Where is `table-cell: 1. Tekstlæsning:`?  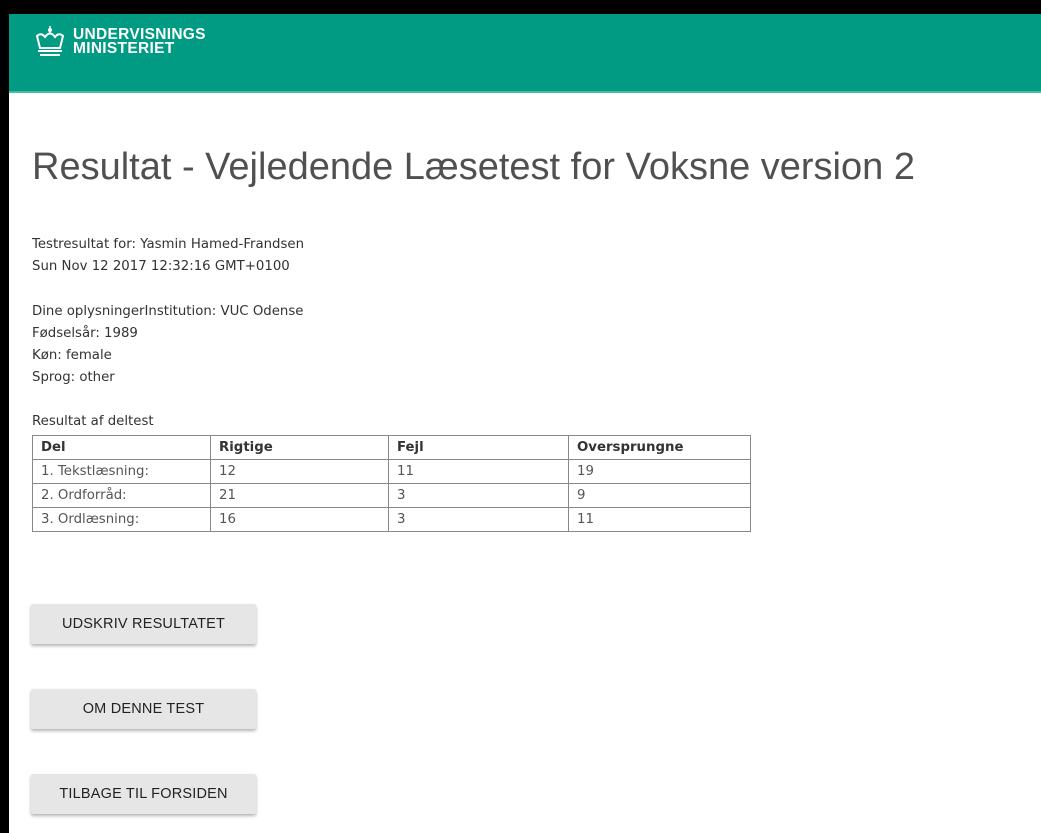
table-cell: 1. Tekstlæsning: is located at coordinates (121, 471).